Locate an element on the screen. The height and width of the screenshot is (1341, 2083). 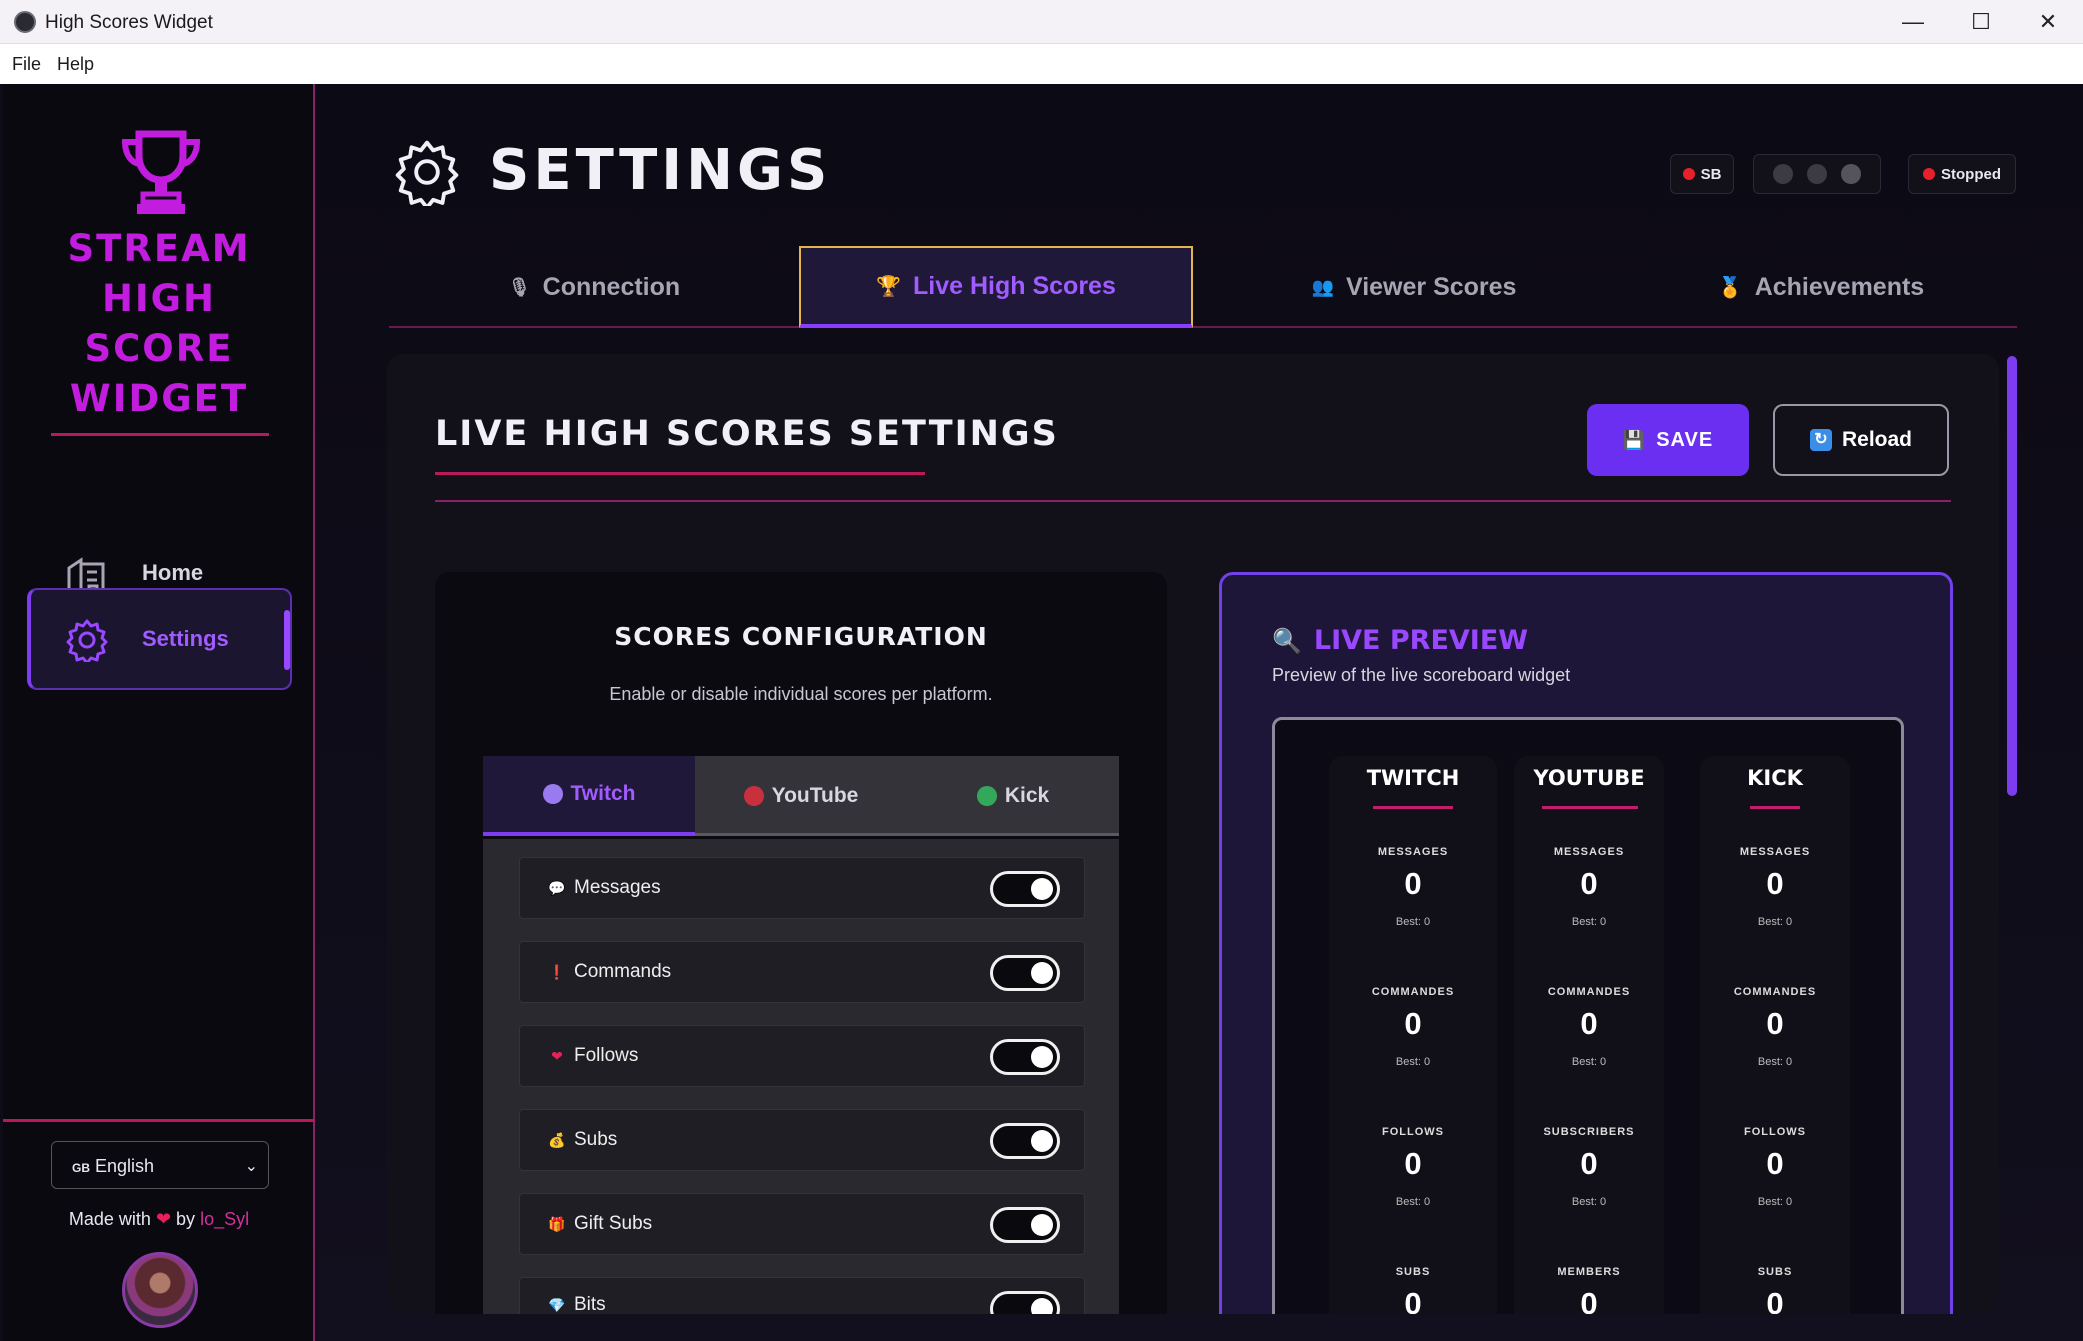
logo-line-4: WIDGET is located at coordinates (159, 398).